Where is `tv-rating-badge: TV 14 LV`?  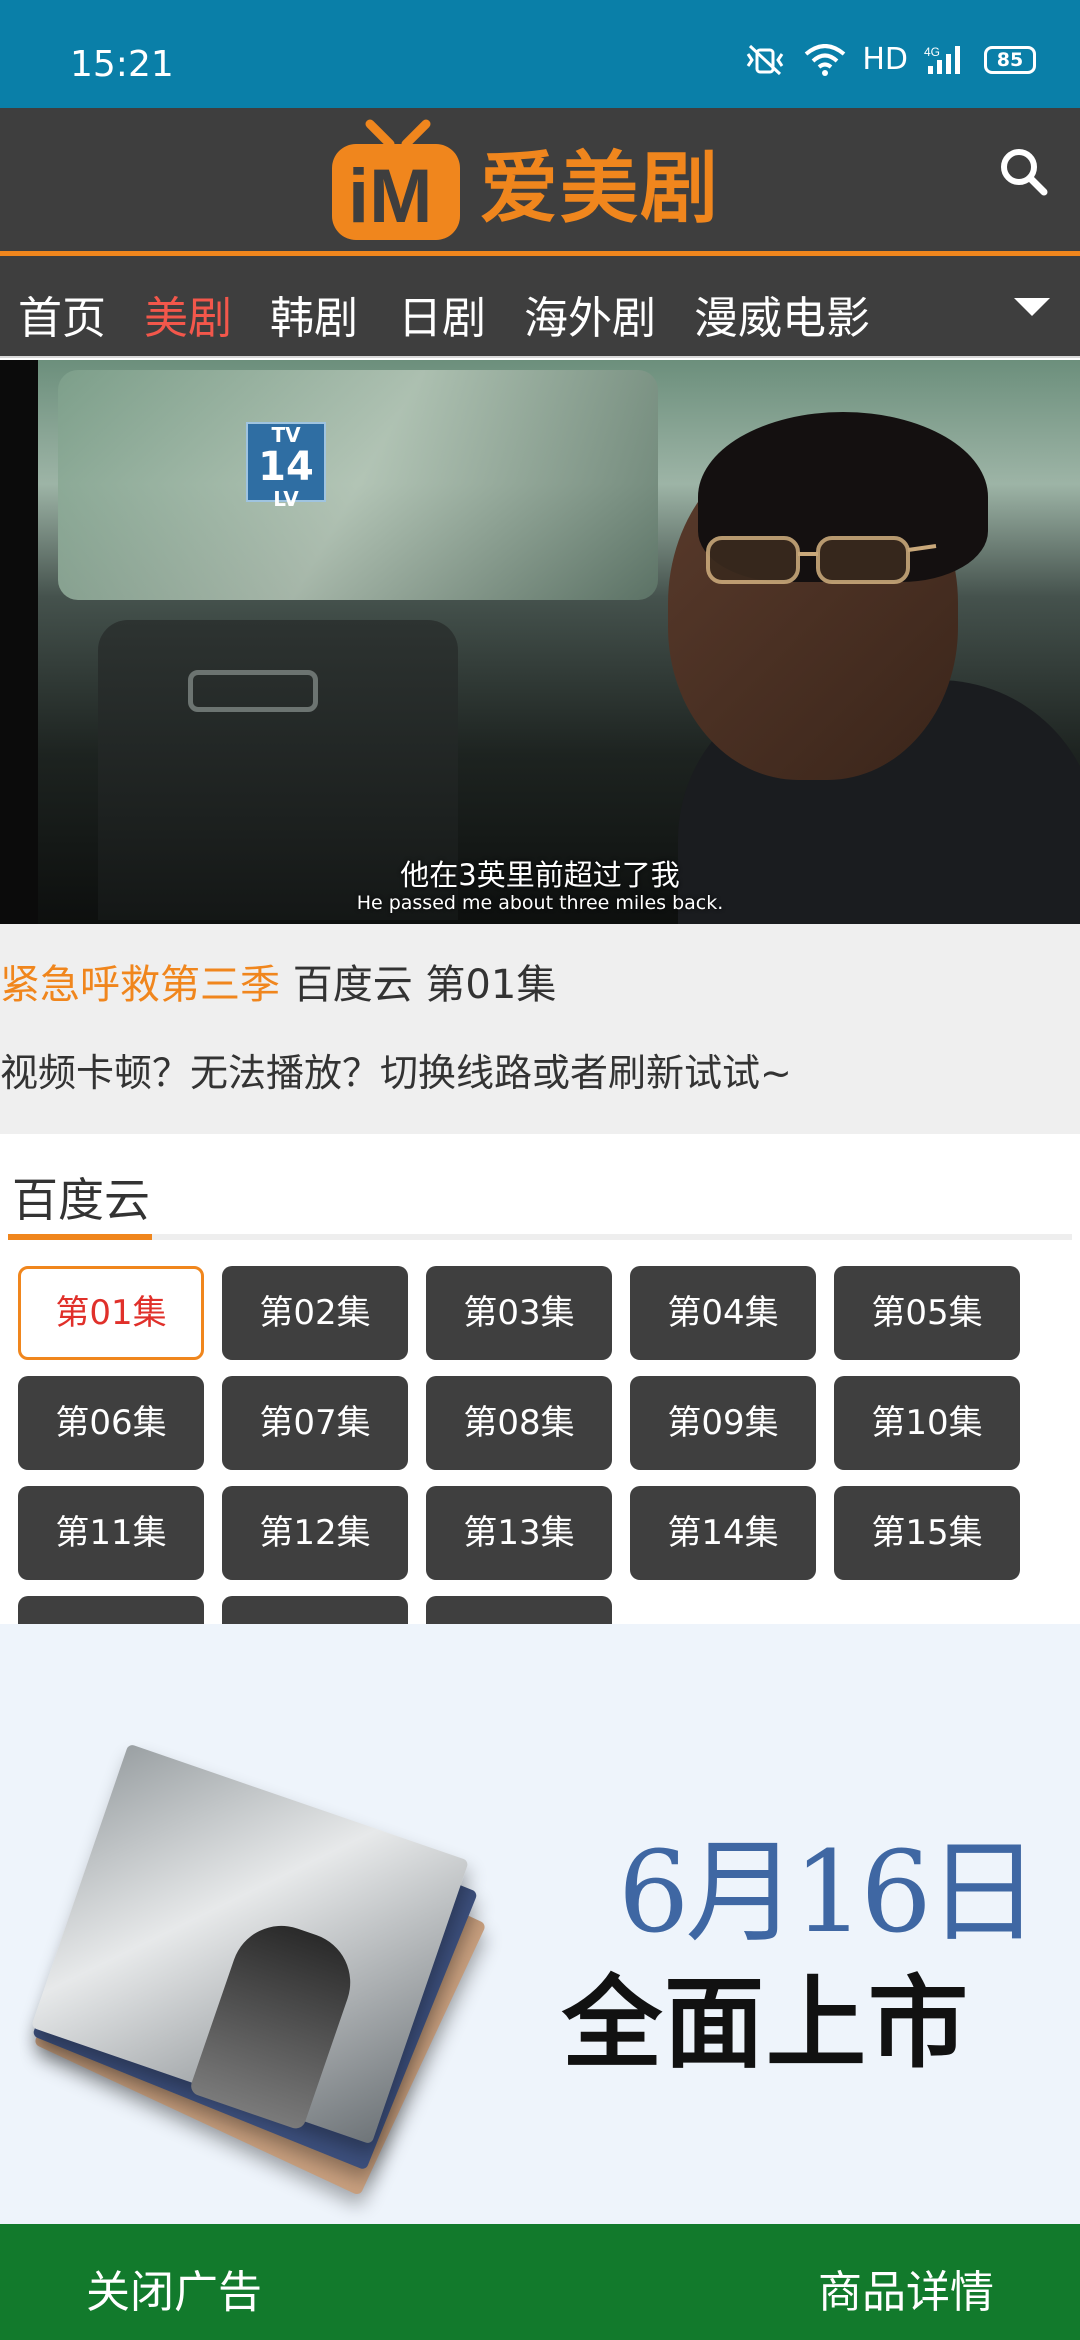 tv-rating-badge: TV 14 LV is located at coordinates (286, 466).